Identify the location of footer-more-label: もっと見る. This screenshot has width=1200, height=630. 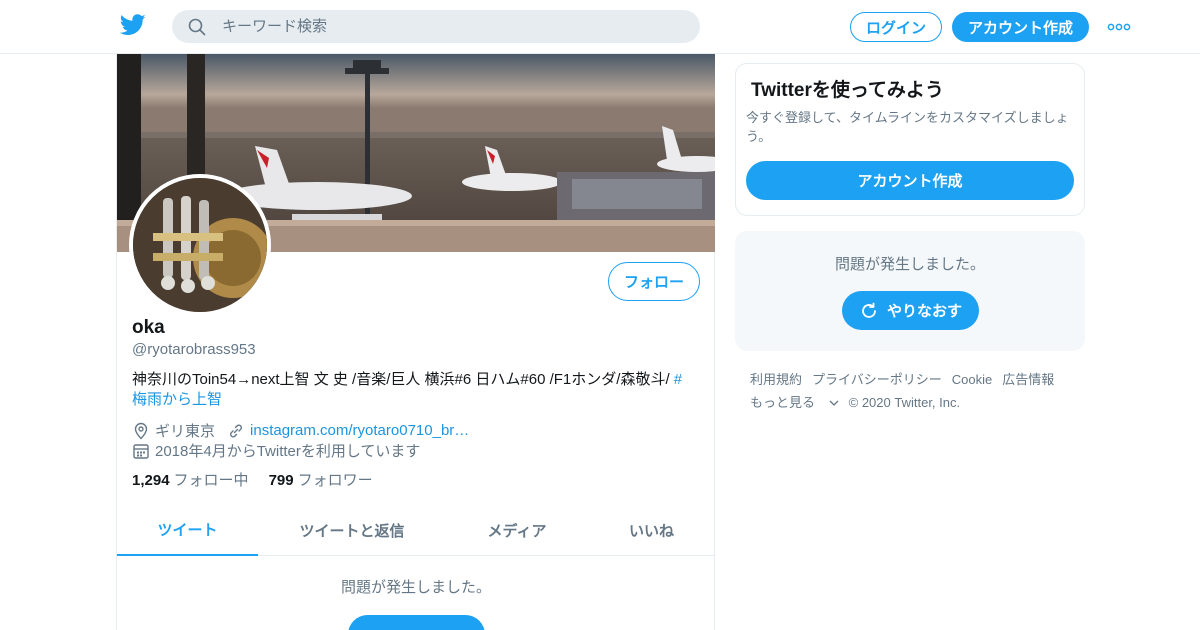
(783, 402).